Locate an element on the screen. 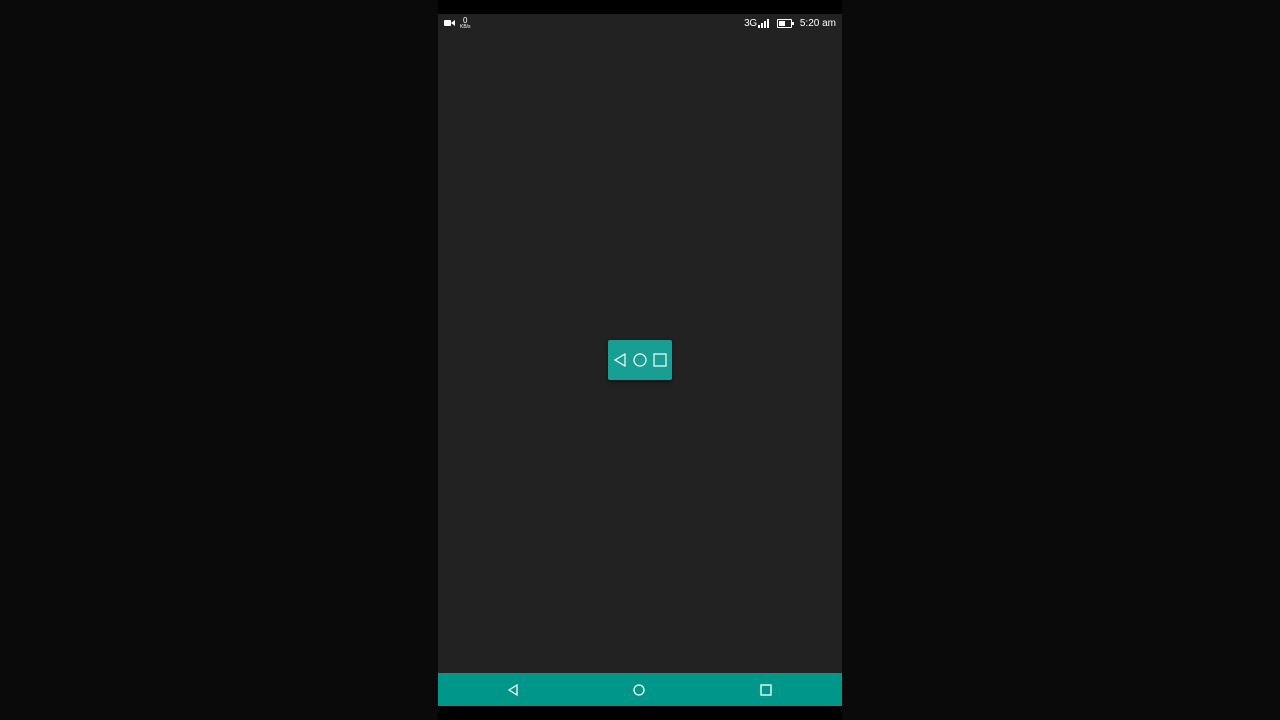  status-left-group: 0 KB/s is located at coordinates (457, 23).